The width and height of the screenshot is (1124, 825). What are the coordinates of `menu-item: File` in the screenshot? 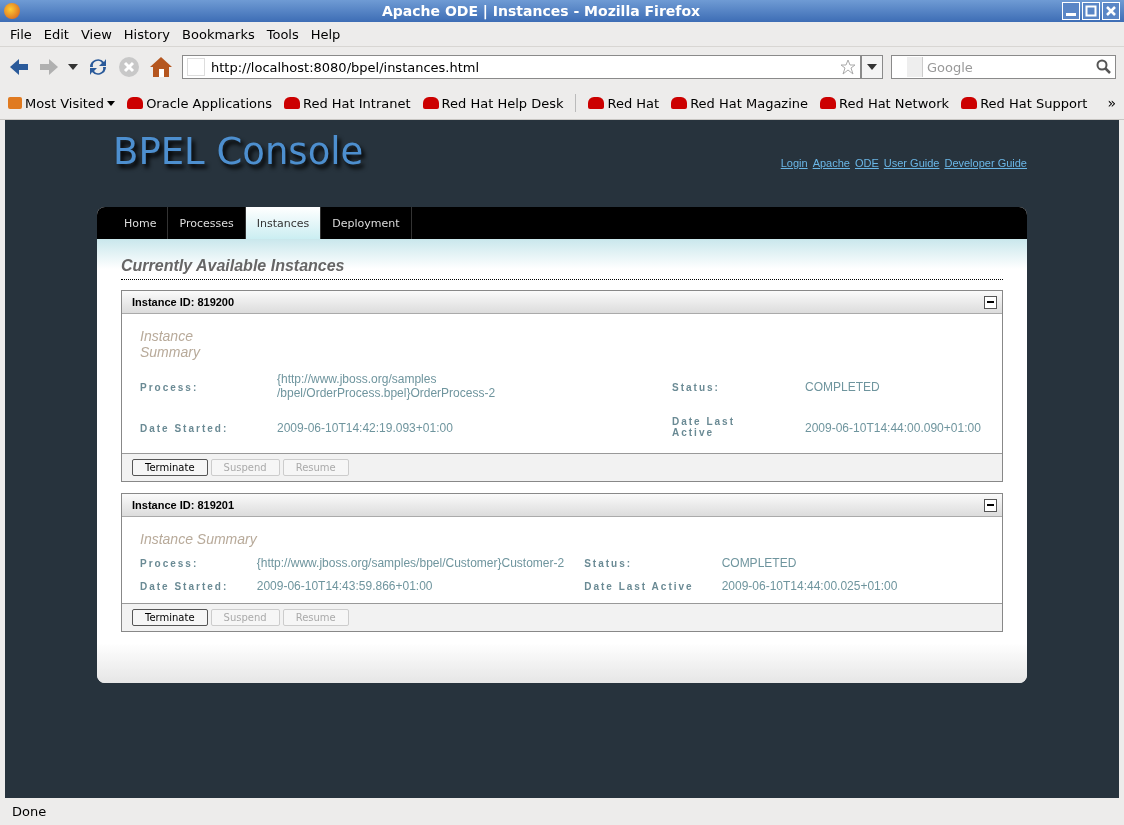 It's located at (21, 34).